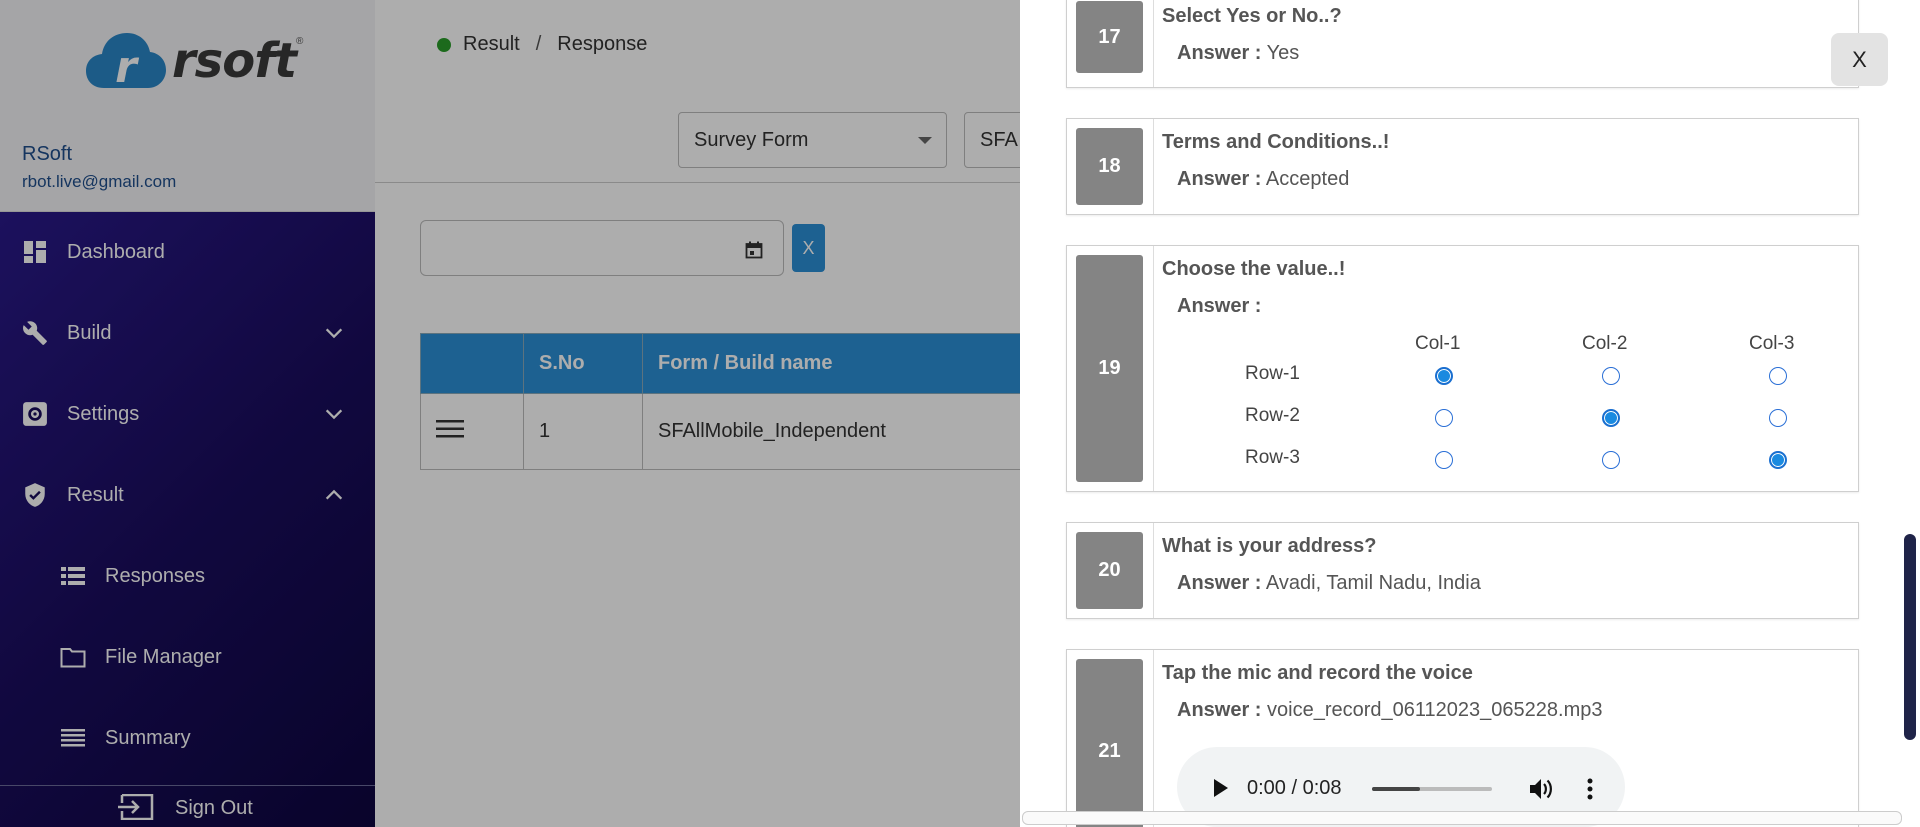  I want to click on question-text: Terms and Conditions..!, so click(1276, 142).